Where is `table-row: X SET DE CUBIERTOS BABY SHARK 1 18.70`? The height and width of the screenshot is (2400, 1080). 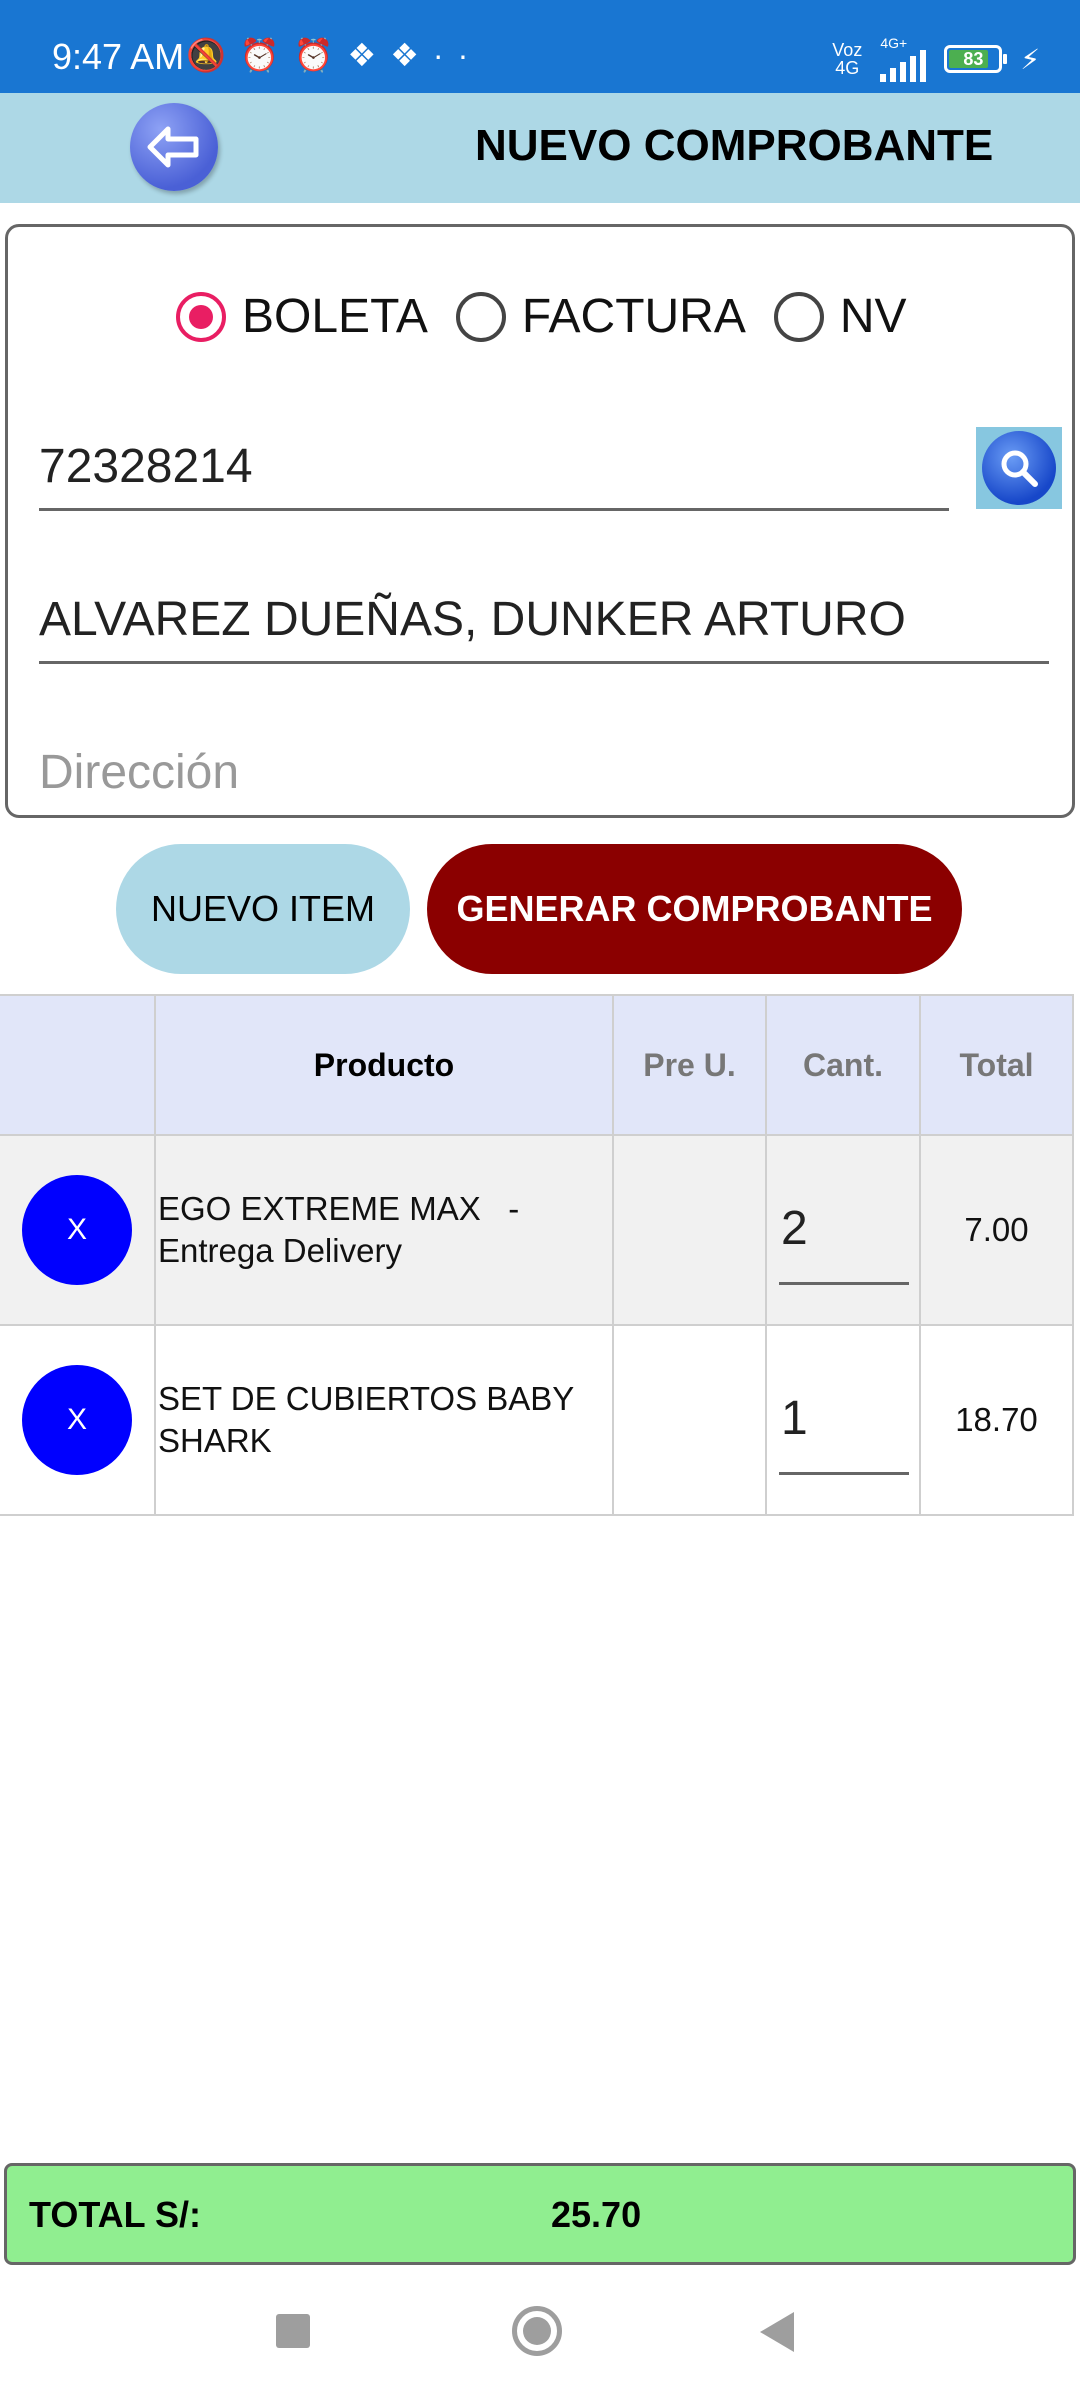 table-row: X SET DE CUBIERTOS BABY SHARK 1 18.70 is located at coordinates (540, 1420).